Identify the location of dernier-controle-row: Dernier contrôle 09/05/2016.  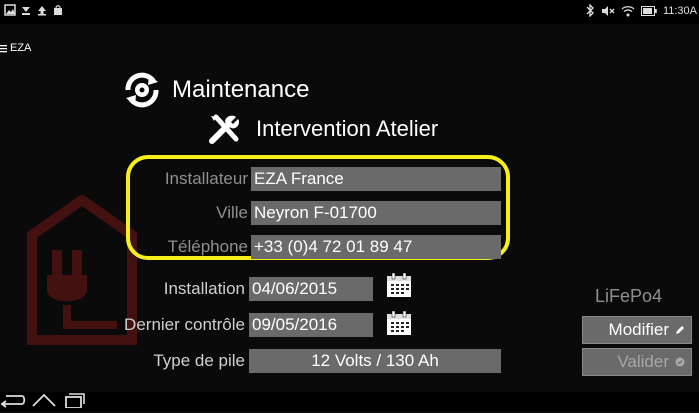
(210, 325).